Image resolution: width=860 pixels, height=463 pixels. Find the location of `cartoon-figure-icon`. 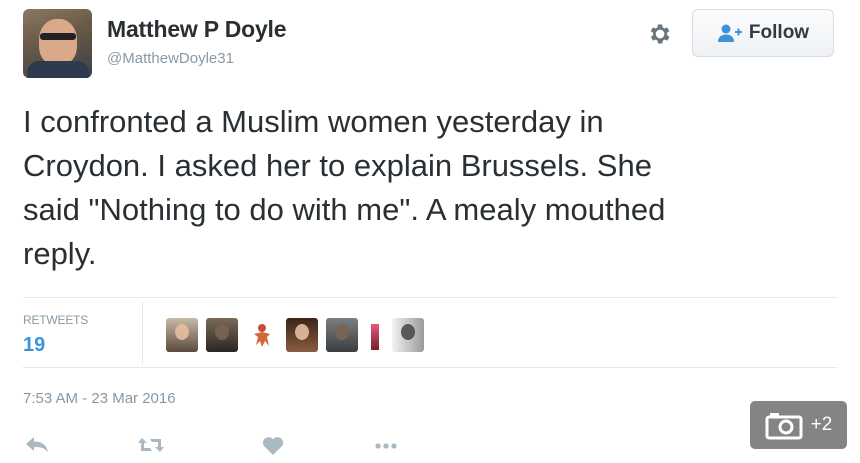

cartoon-figure-icon is located at coordinates (262, 335).